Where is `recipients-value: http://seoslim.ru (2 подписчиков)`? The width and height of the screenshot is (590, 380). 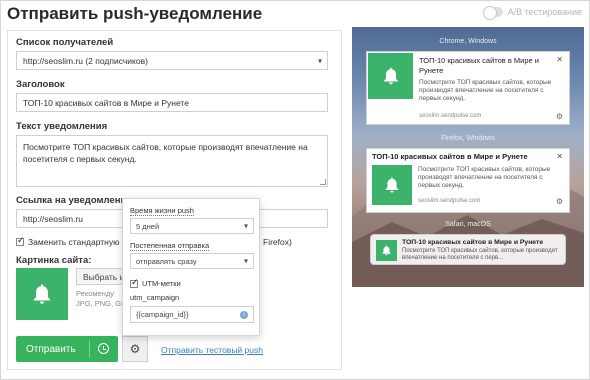
recipients-value: http://seoslim.ru (2 подписчиков) is located at coordinates (85, 60).